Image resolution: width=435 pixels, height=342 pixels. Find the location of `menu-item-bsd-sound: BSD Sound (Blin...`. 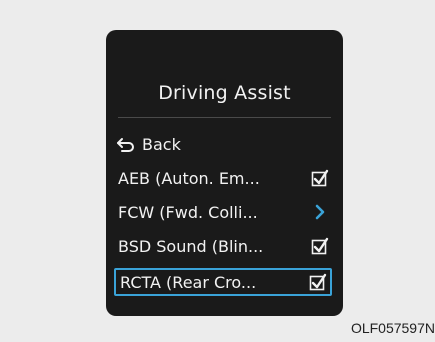

menu-item-bsd-sound: BSD Sound (Blin... is located at coordinates (223, 246).